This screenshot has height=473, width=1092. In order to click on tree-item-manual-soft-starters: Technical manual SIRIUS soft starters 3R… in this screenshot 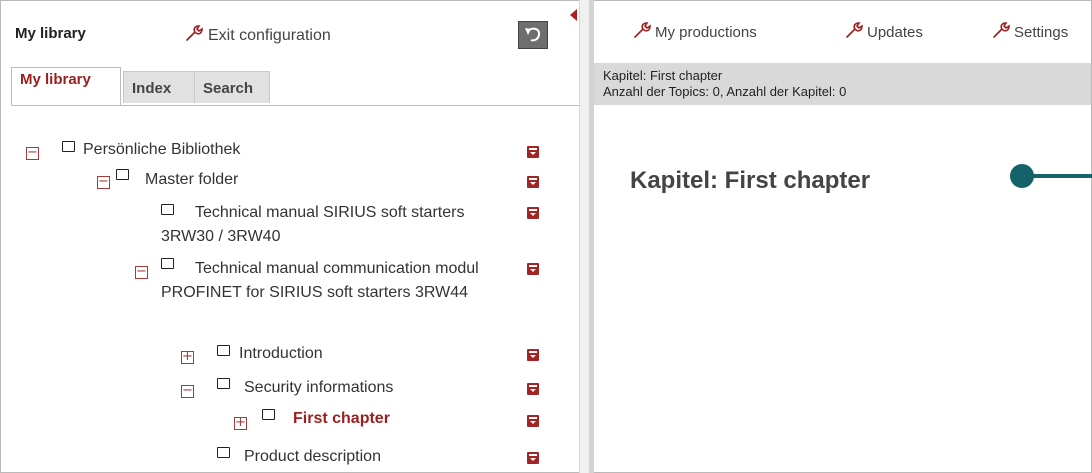, I will do `click(326, 225)`.